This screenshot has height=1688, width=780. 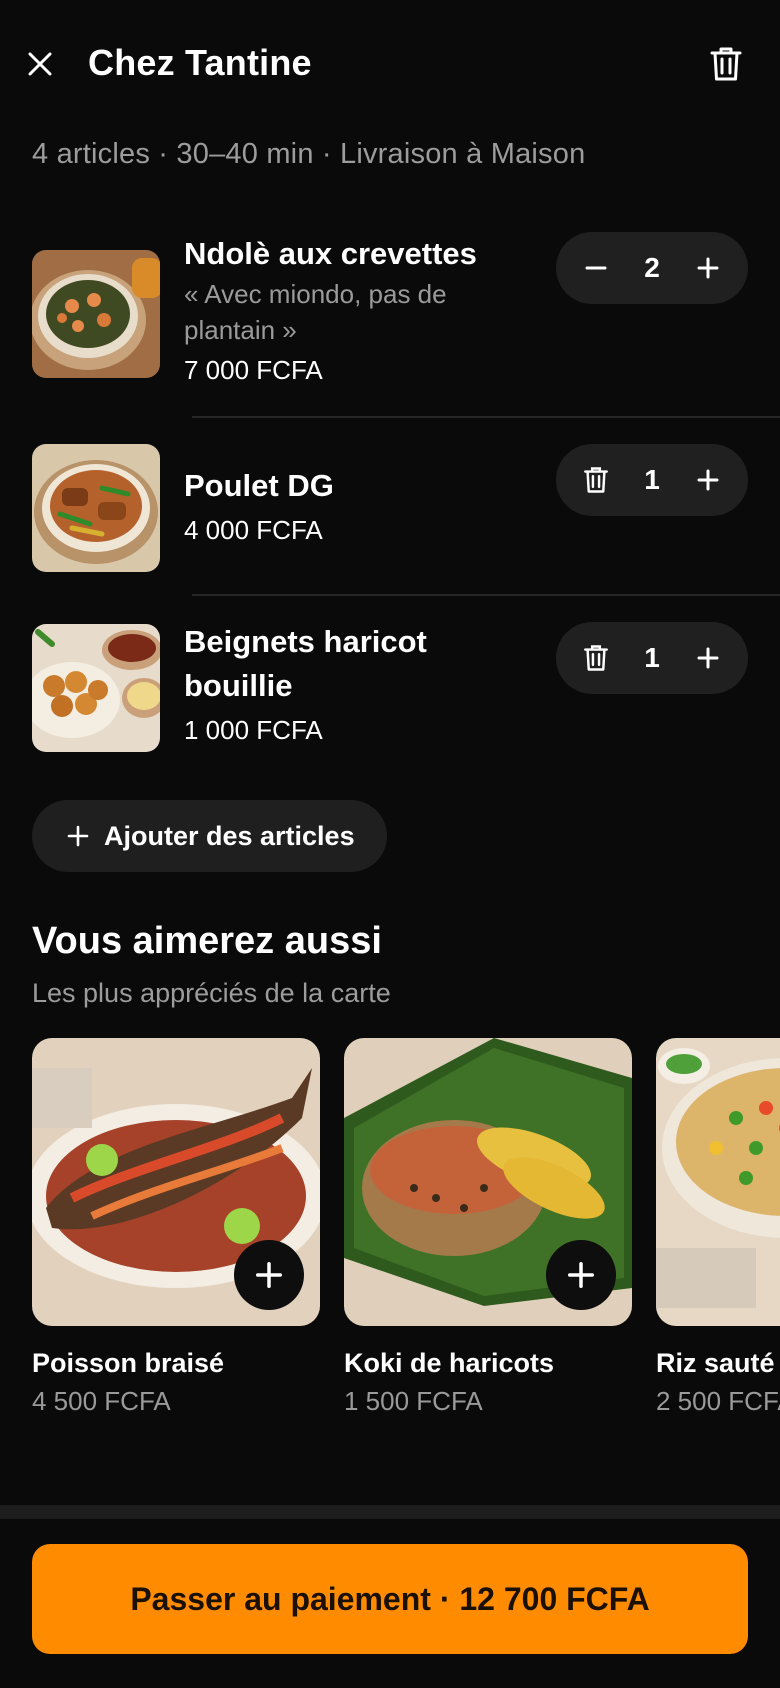 What do you see at coordinates (718, 1401) in the screenshot?
I see `recommendation-price: 2 500 FCFA` at bounding box center [718, 1401].